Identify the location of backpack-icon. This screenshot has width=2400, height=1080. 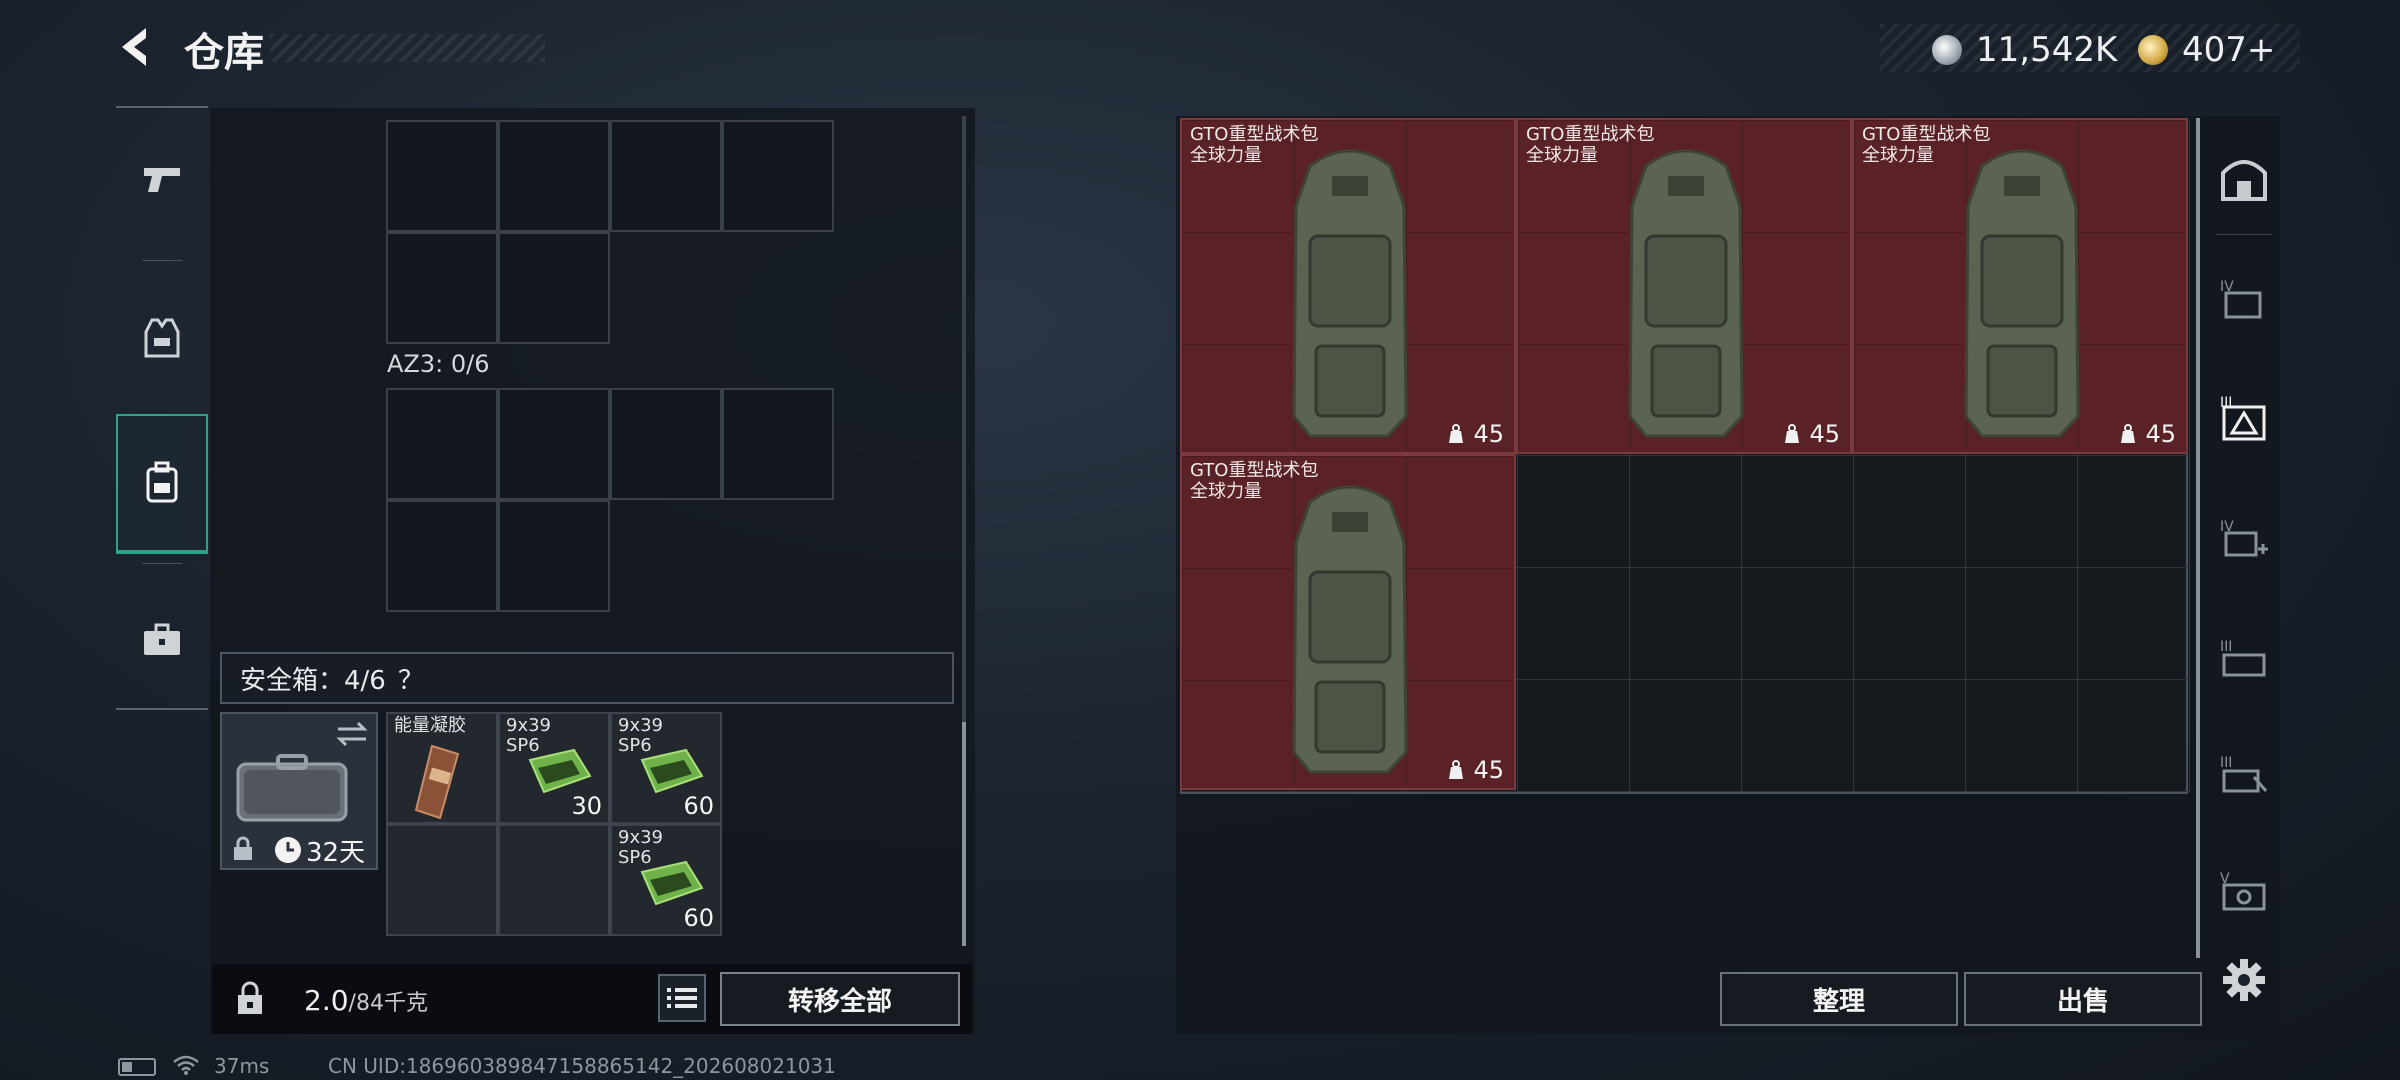
(162, 482).